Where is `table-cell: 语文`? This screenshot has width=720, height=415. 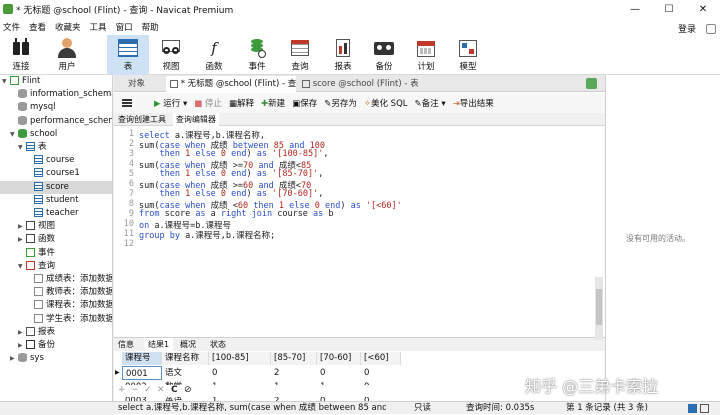 table-cell: 语文 is located at coordinates (185, 373).